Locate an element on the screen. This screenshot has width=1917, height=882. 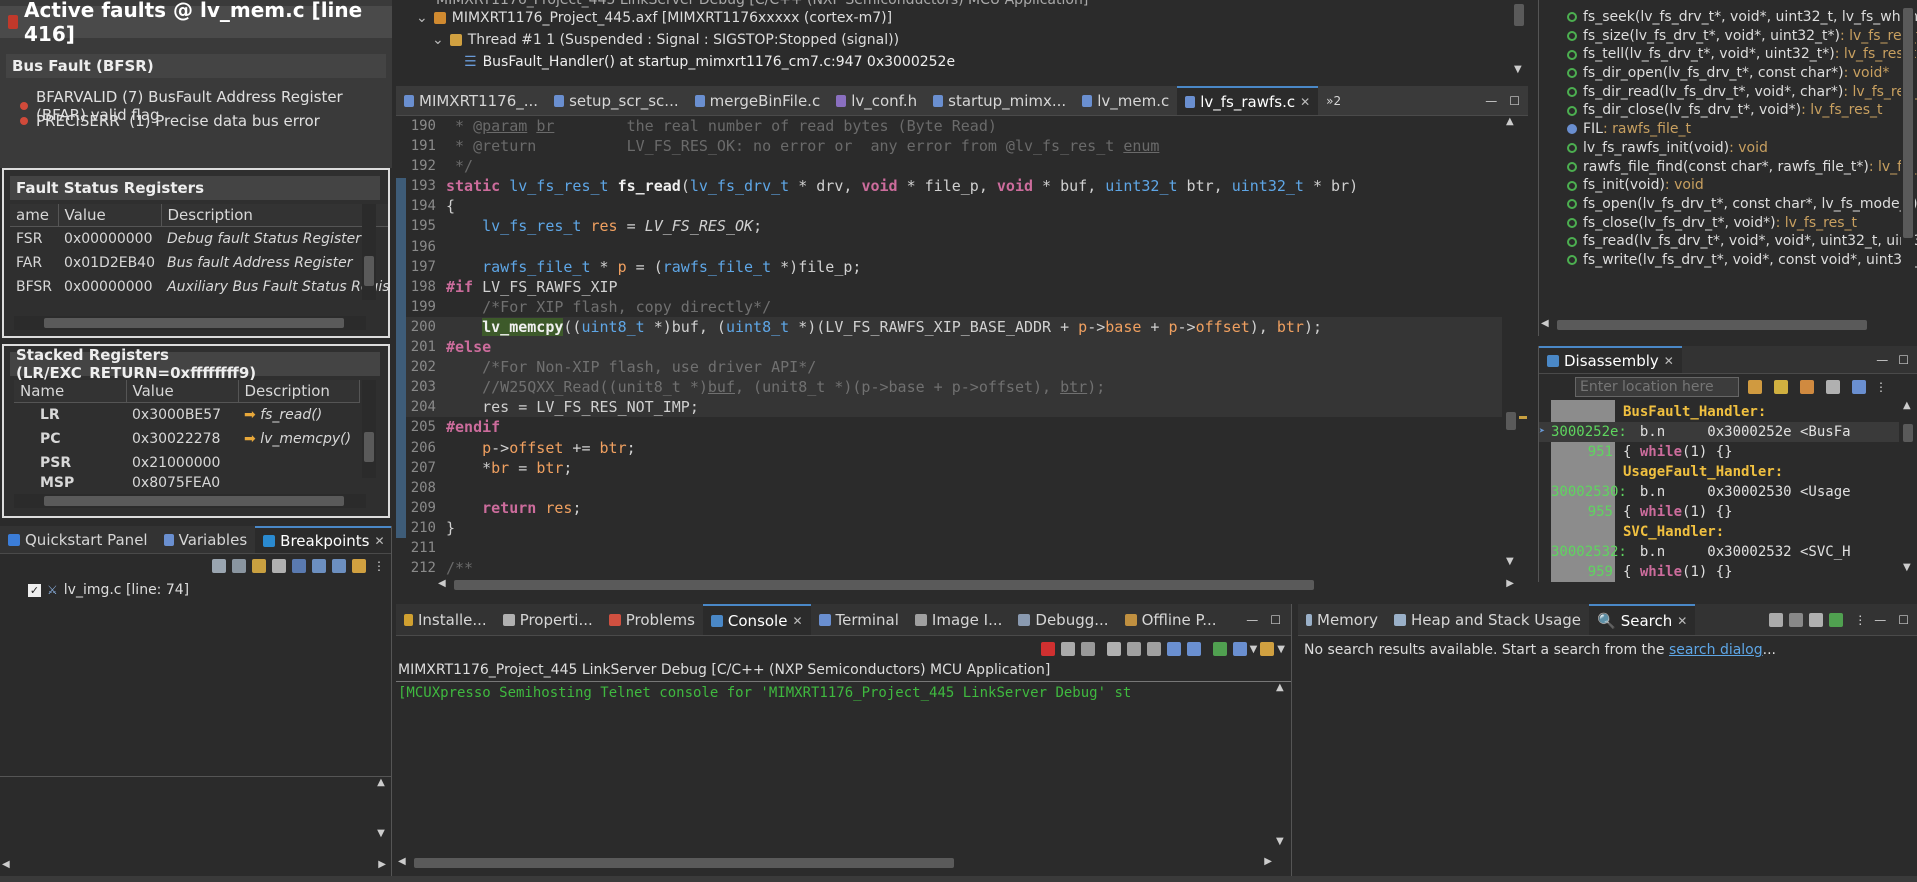
sync-icon is located at coordinates (359, 566).